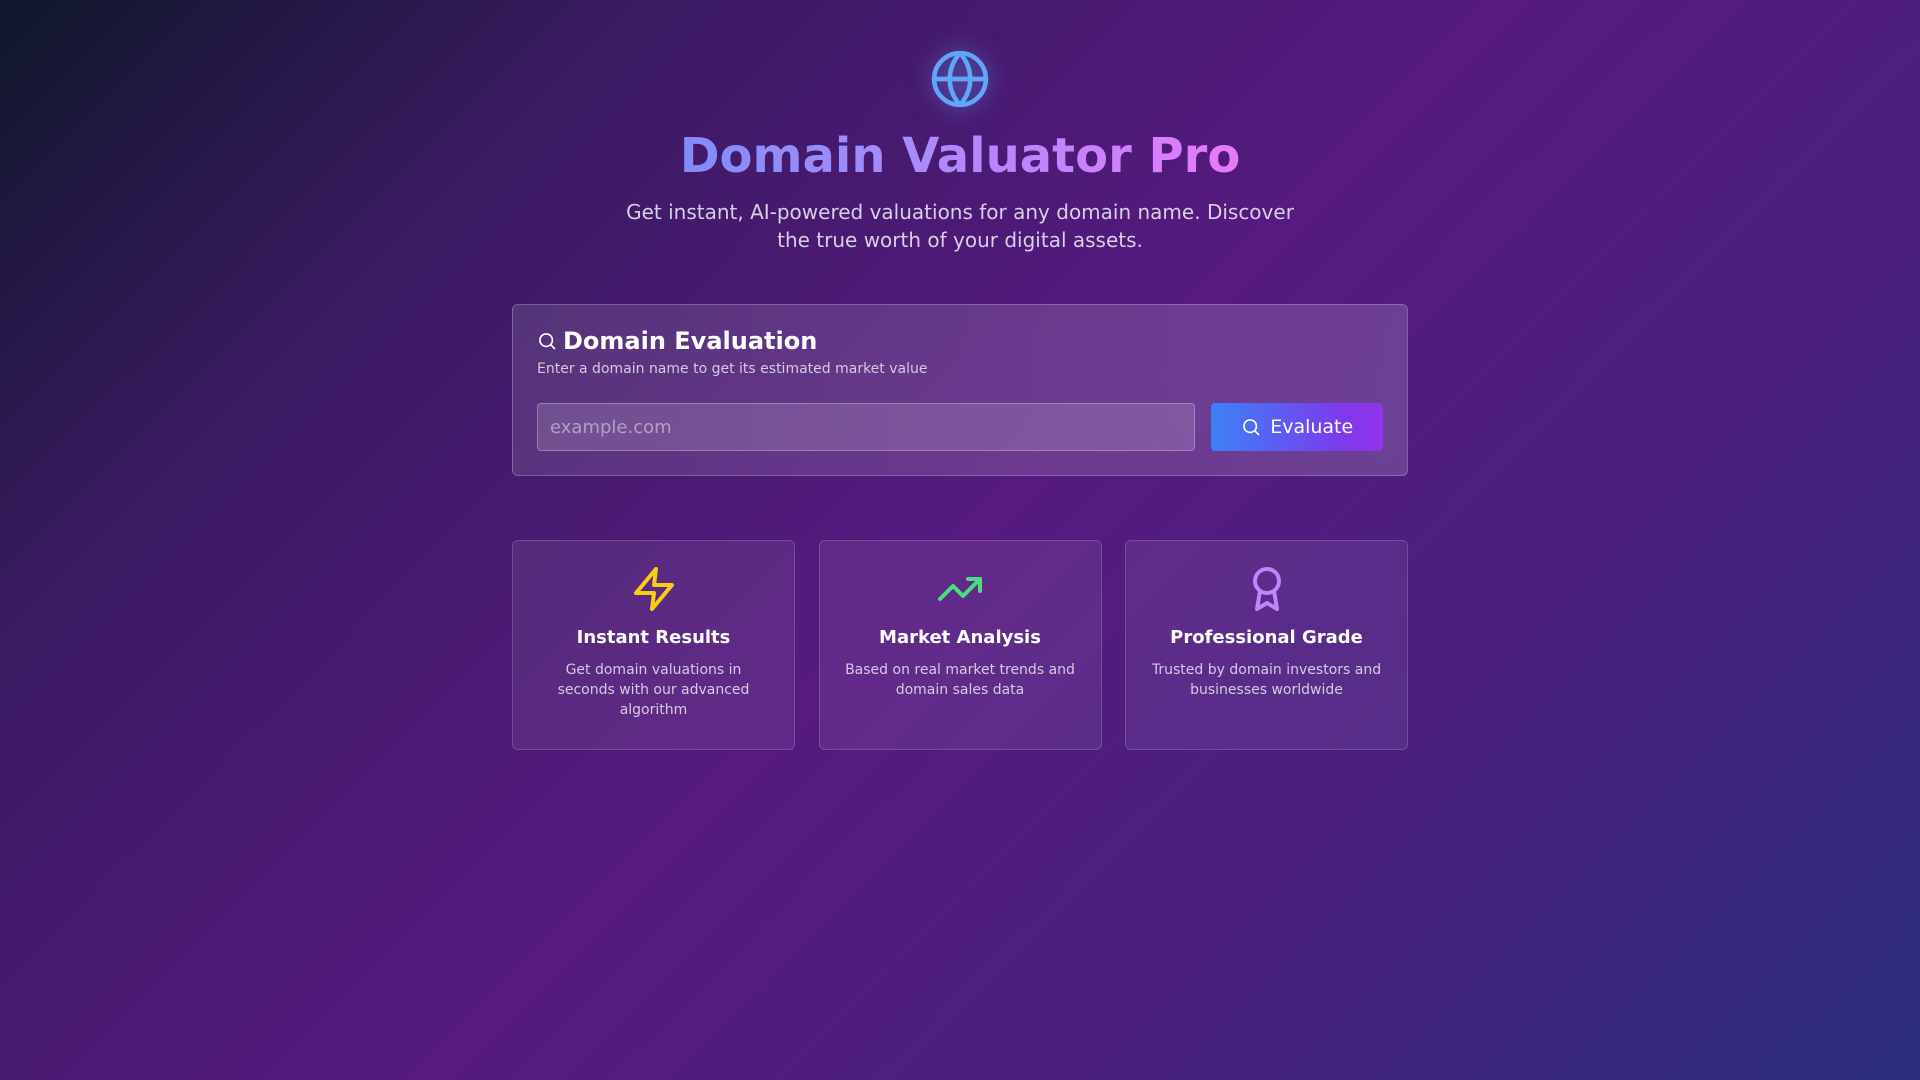  Describe the element at coordinates (960, 156) in the screenshot. I see `page-title: Domain Valuator Pro` at that location.